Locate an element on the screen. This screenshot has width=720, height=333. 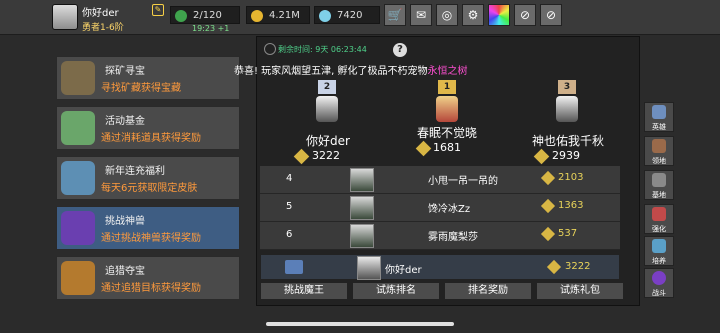
menu-subtitle: 寻找矿藏获得宝藏 is located at coordinates (141, 88).